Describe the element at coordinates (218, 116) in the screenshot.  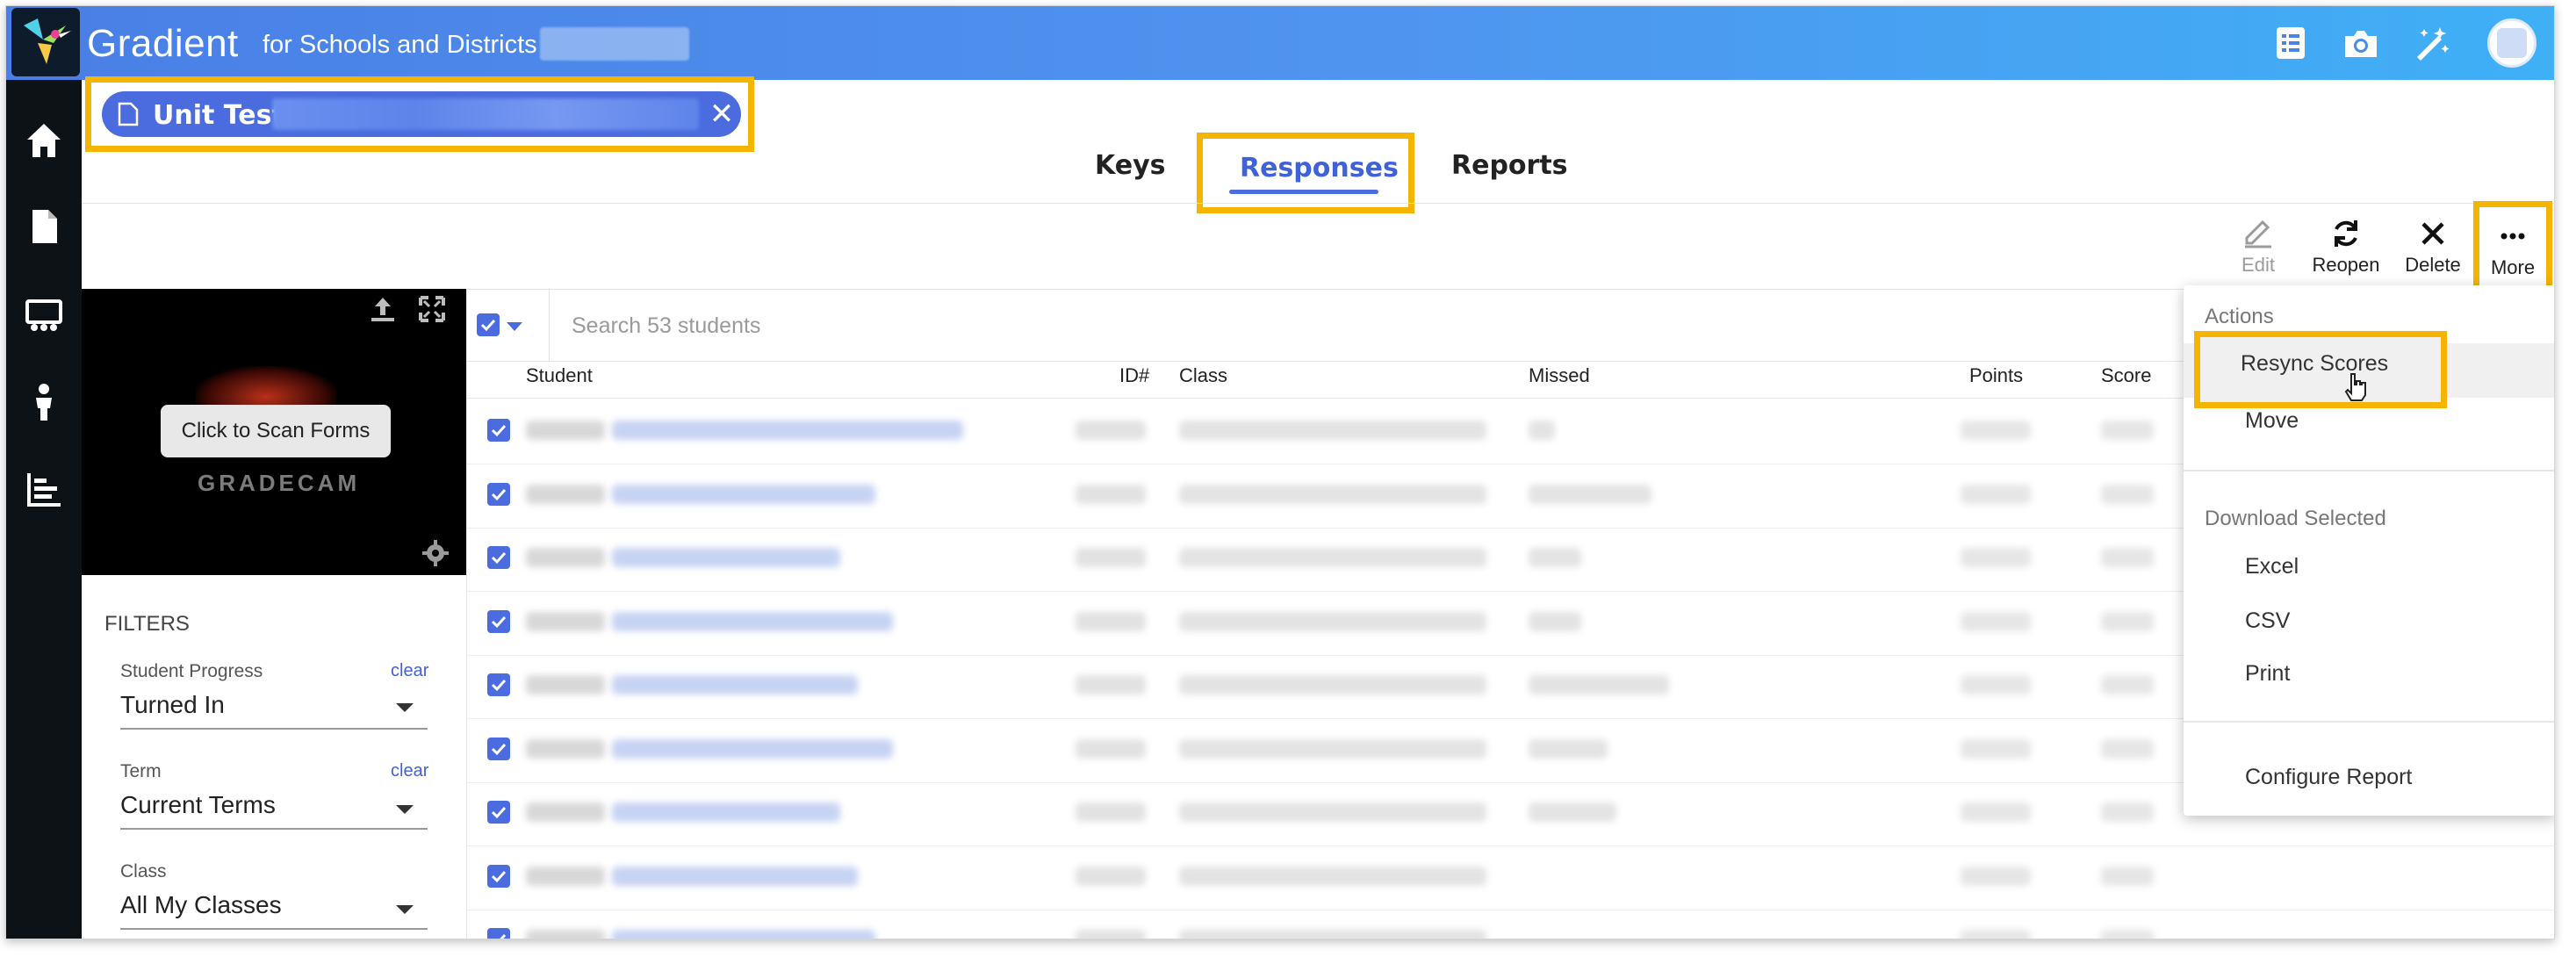
I see `test-chip-label: Unit Test` at that location.